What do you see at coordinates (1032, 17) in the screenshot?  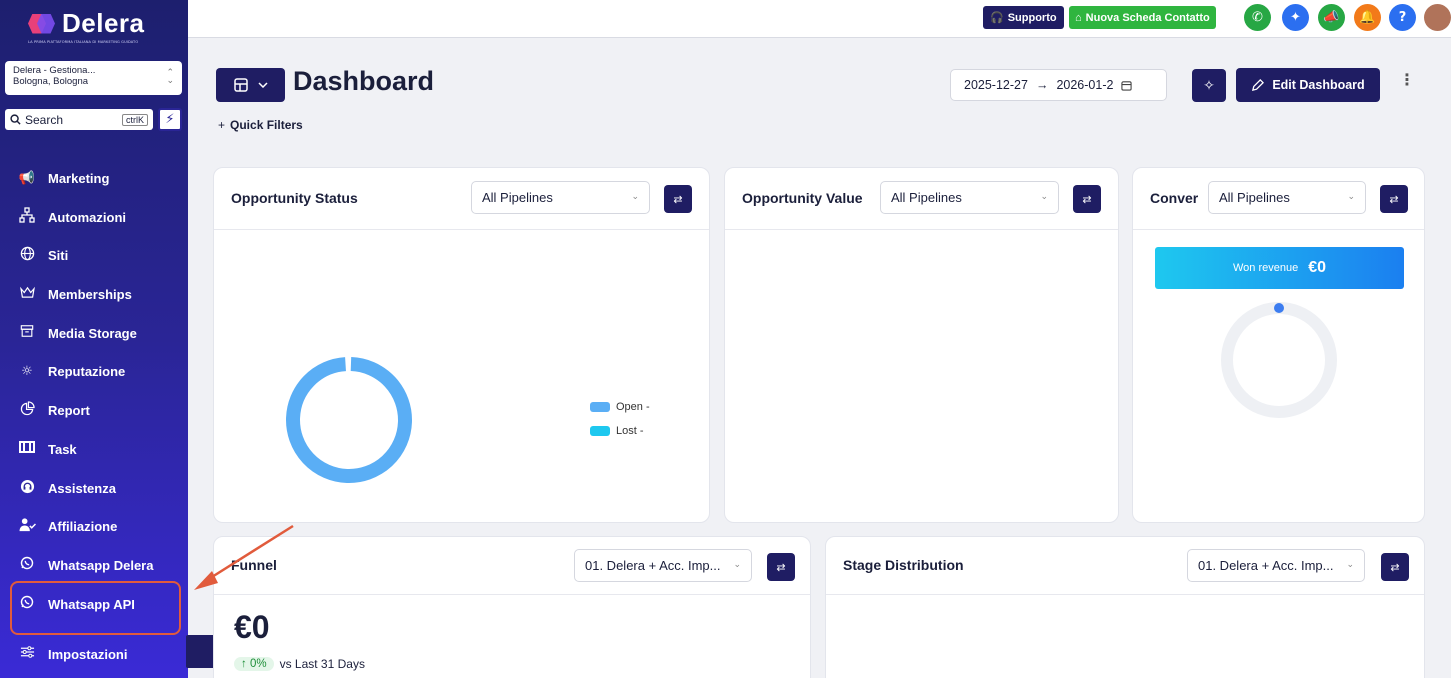 I see `support-label: Supporto` at bounding box center [1032, 17].